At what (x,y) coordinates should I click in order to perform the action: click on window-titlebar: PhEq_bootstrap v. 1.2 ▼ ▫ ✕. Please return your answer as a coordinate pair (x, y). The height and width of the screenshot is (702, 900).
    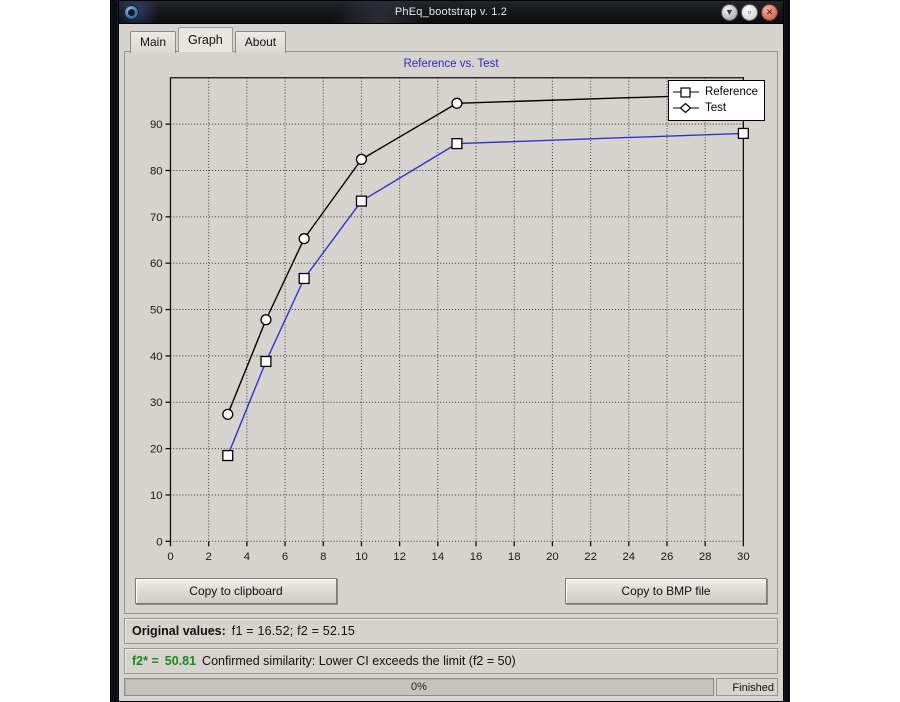
    Looking at the image, I should click on (451, 12).